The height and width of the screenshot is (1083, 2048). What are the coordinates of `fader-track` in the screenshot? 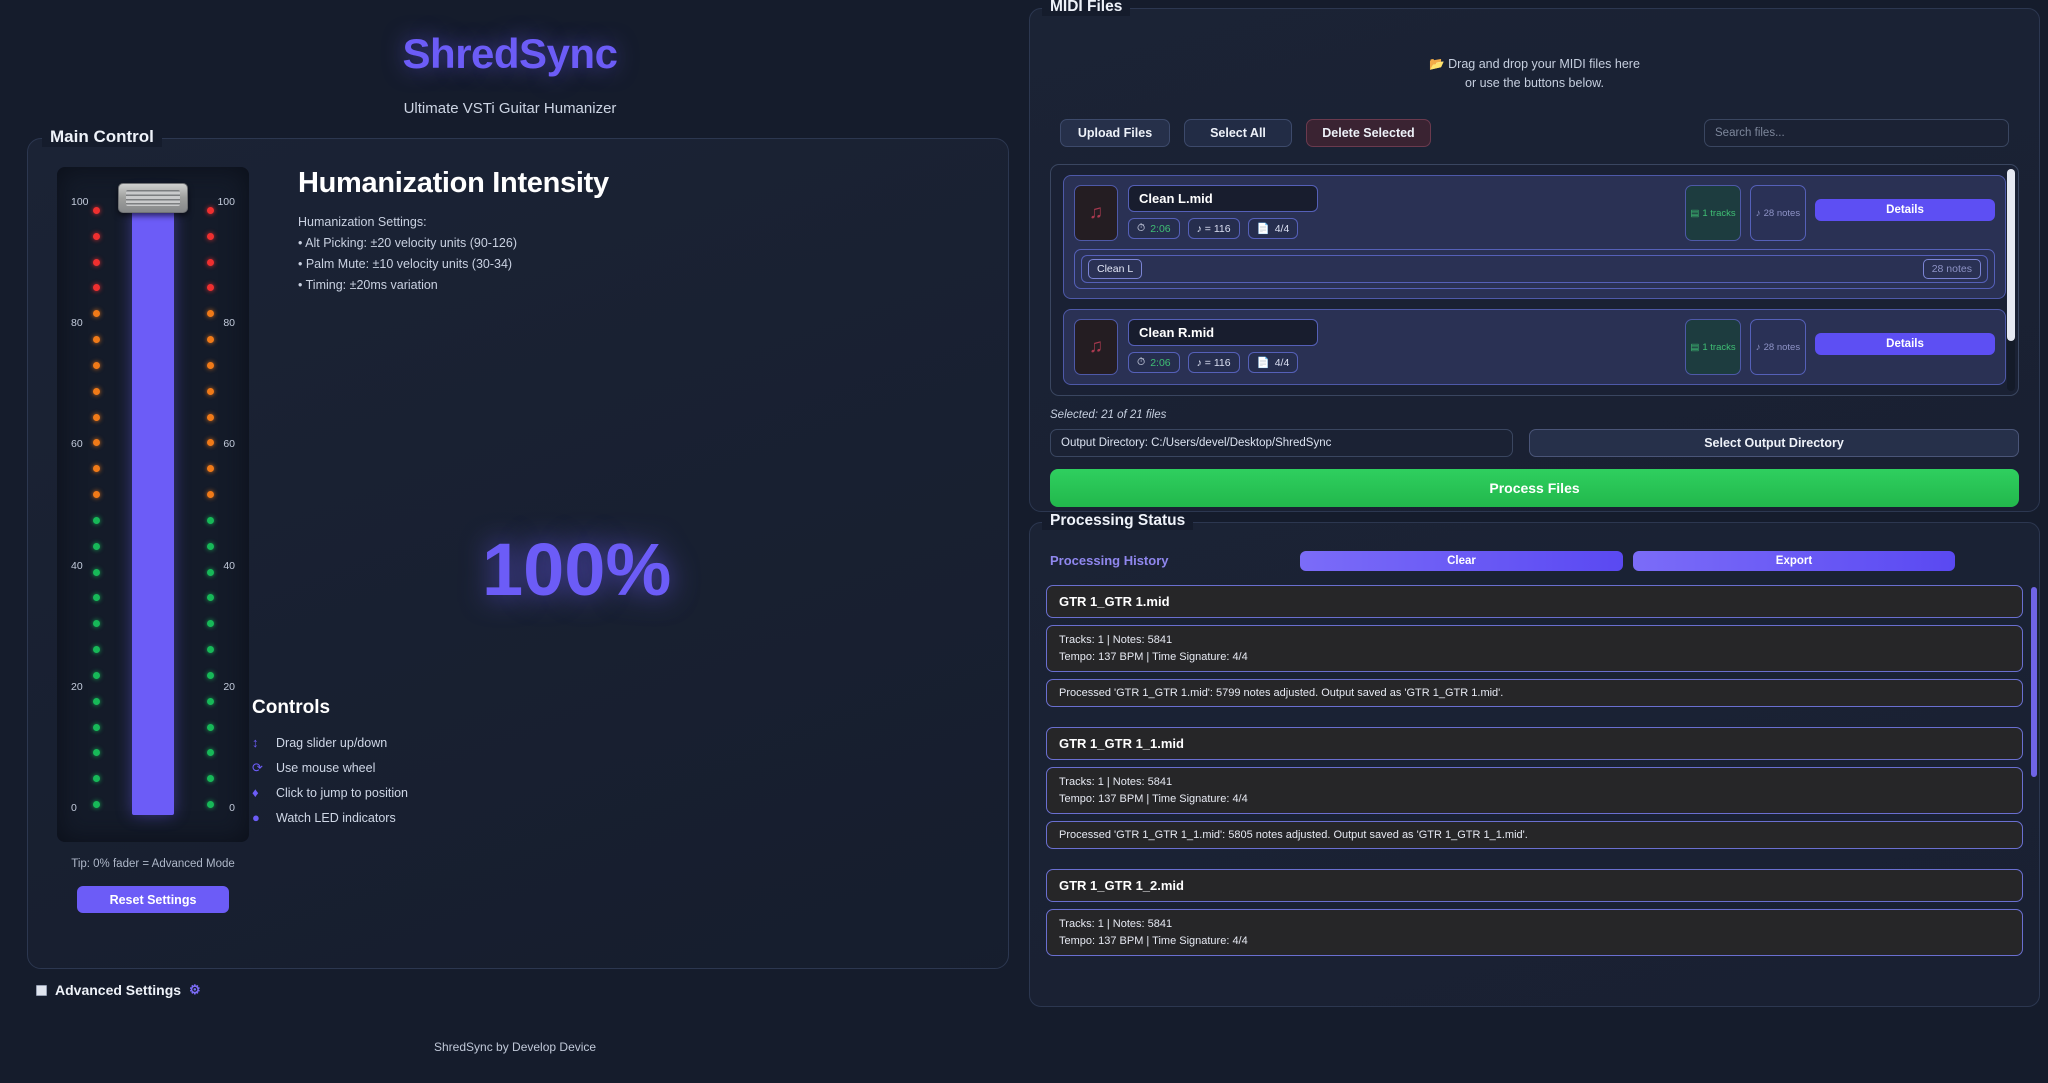 It's located at (153, 505).